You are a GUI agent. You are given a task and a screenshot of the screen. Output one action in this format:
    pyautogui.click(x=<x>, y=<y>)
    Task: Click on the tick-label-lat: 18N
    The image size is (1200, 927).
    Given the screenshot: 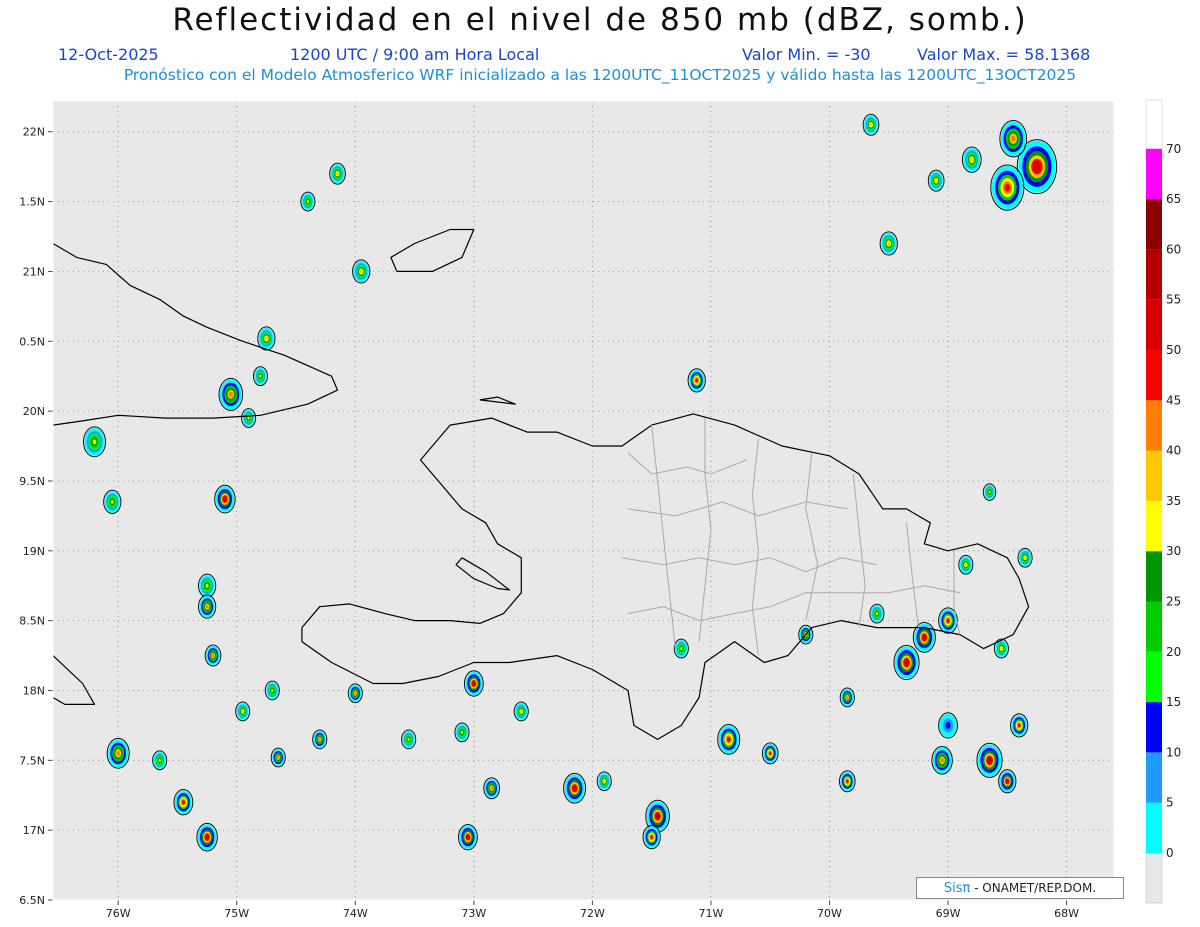 What is the action you would take?
    pyautogui.click(x=34, y=690)
    